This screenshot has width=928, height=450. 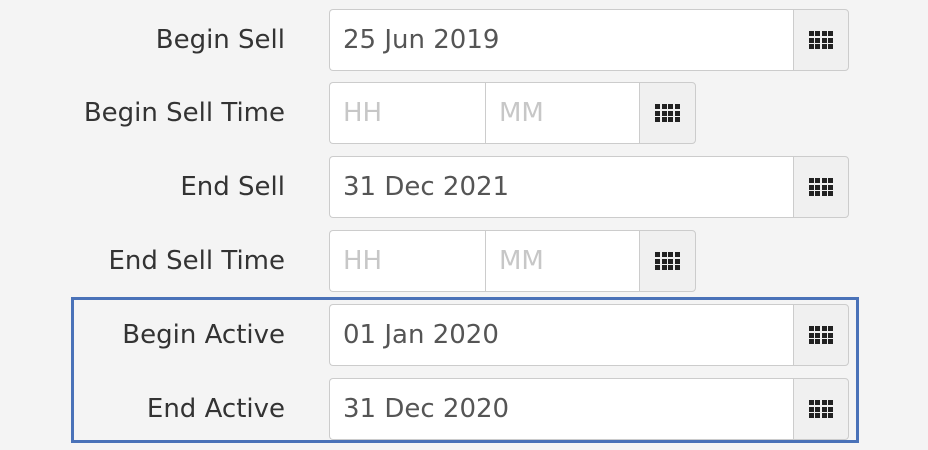 I want to click on end-sell-time-row: End Sell Time HH MM, so click(x=464, y=261).